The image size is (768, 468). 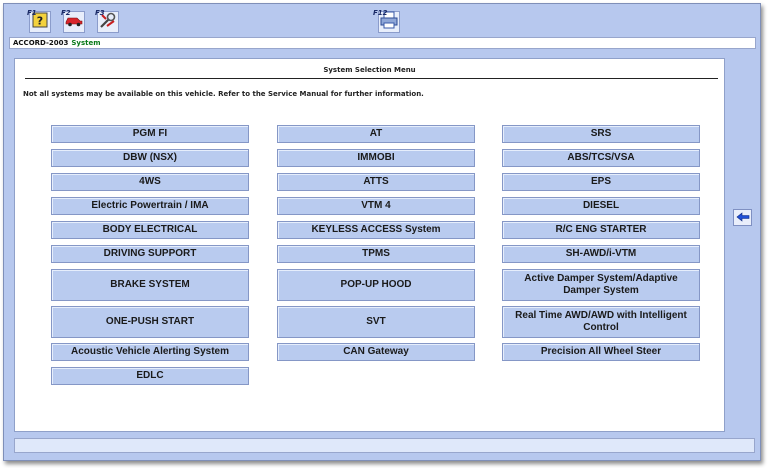 What do you see at coordinates (41, 43) in the screenshot?
I see `vehicle-name: ACCORD-2003` at bounding box center [41, 43].